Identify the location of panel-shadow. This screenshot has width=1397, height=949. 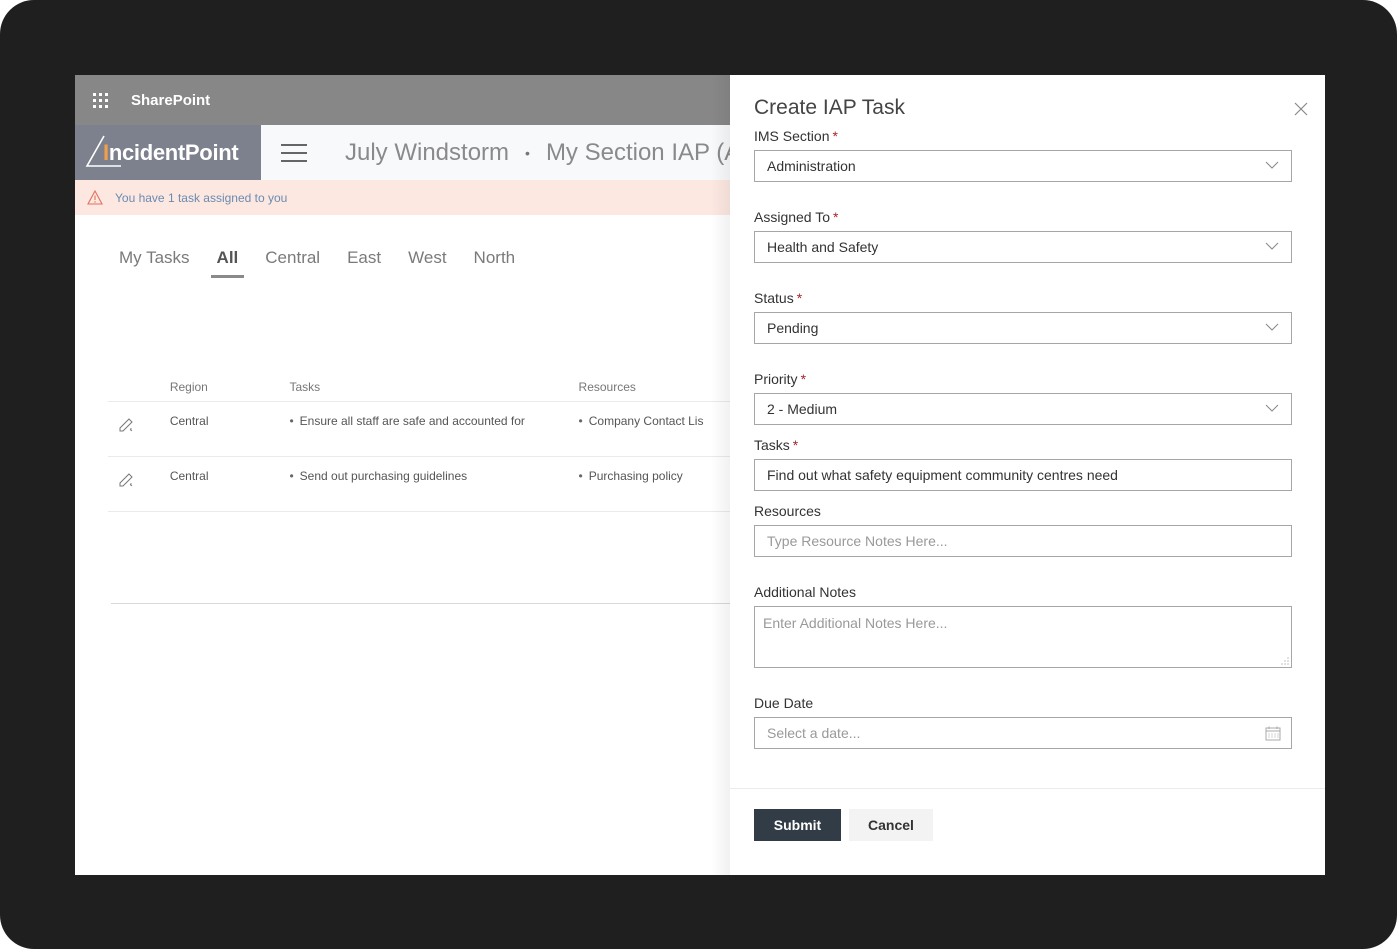
(721, 475).